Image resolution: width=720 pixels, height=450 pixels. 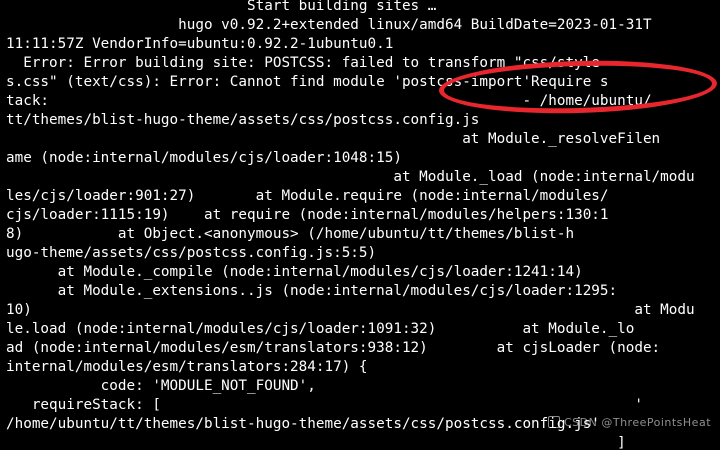 I want to click on watermark-text: CSDN @ThreePointsHeat, so click(x=638, y=422).